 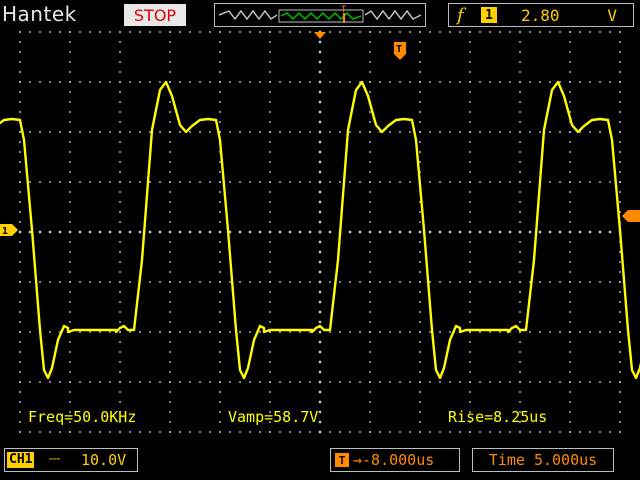 What do you see at coordinates (21, 460) in the screenshot?
I see `channel-label: CH1` at bounding box center [21, 460].